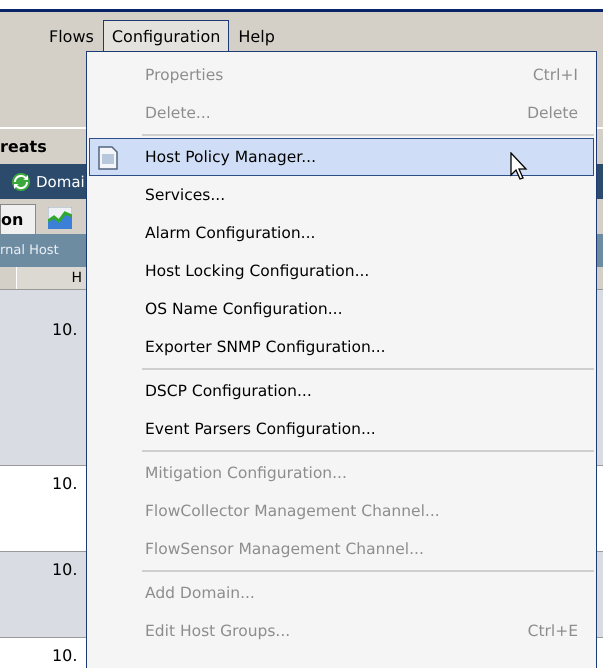  Describe the element at coordinates (23, 146) in the screenshot. I see `tab-label: reats` at that location.